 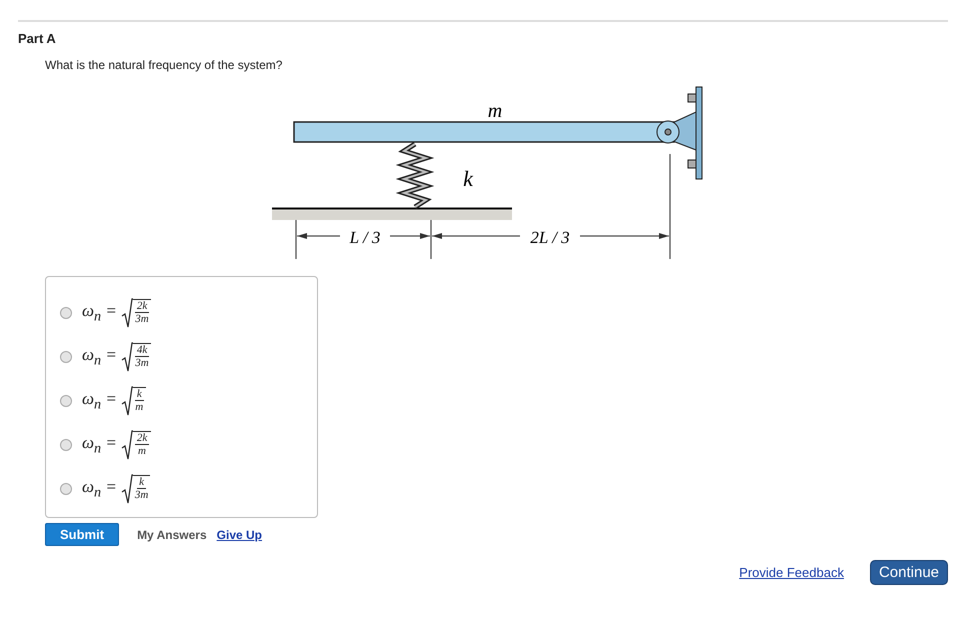 I want to click on my-answers-link: My Answers, so click(x=172, y=535).